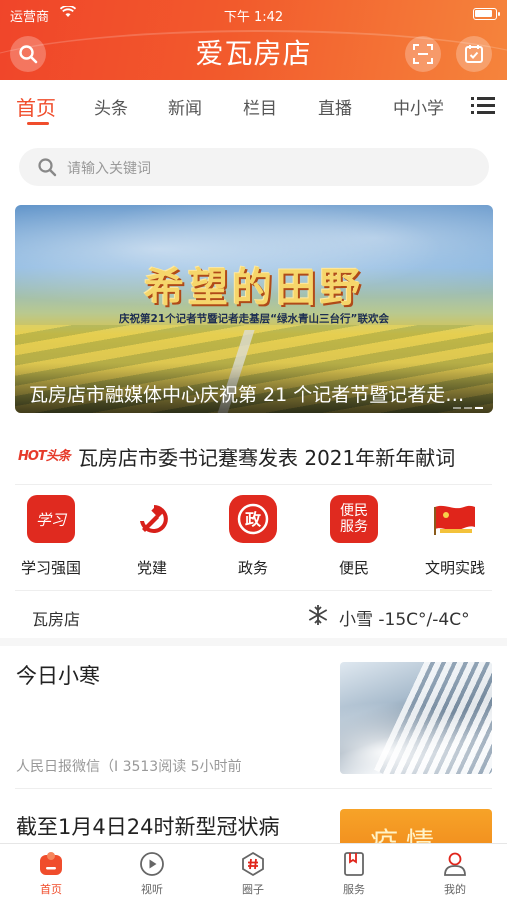  I want to click on service-party: 党建, so click(152, 536).